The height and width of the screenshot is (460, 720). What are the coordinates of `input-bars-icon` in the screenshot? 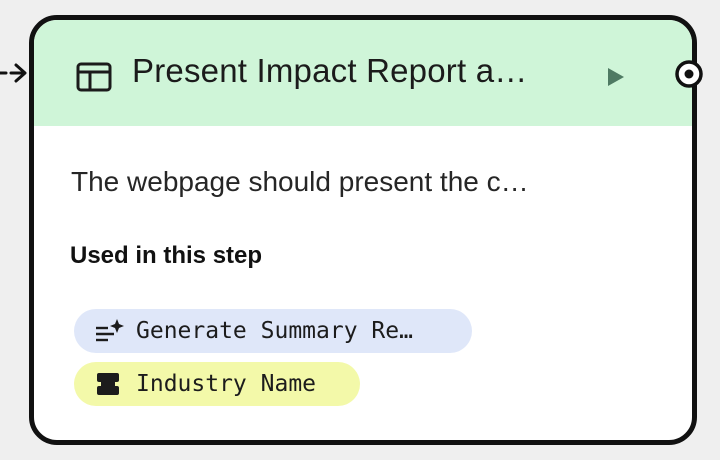 It's located at (108, 384).